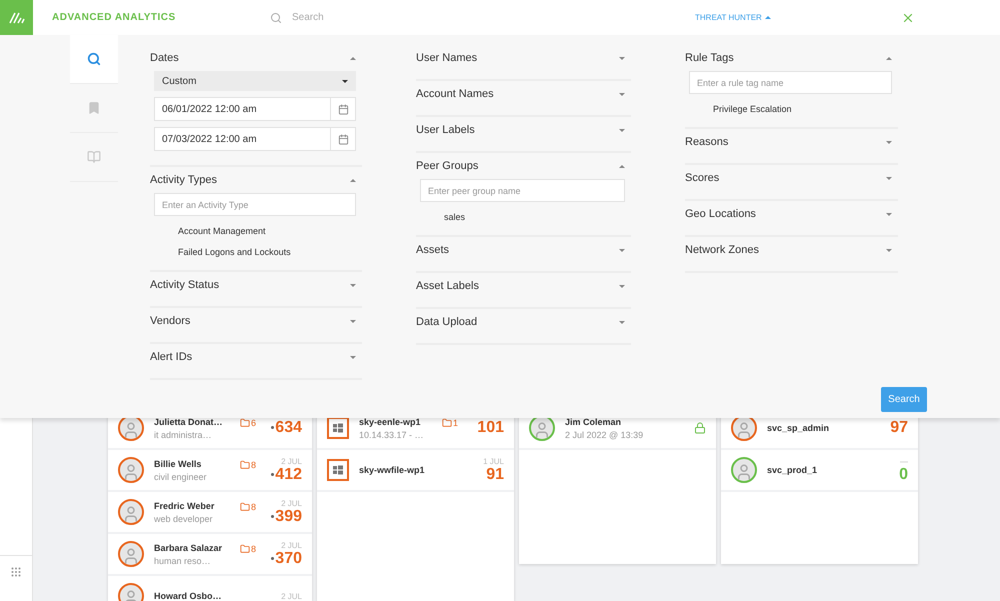 This screenshot has width=1000, height=601. Describe the element at coordinates (185, 505) in the screenshot. I see `user-name: Fredric Weber` at that location.